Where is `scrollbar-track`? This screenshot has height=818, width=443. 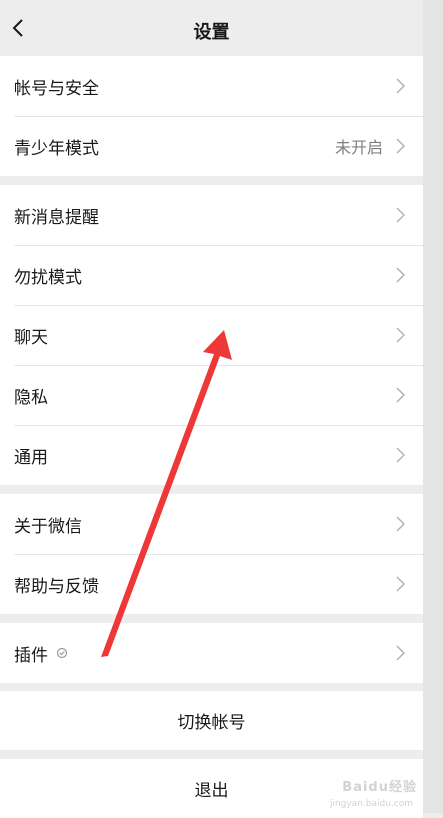 scrollbar-track is located at coordinates (433, 406).